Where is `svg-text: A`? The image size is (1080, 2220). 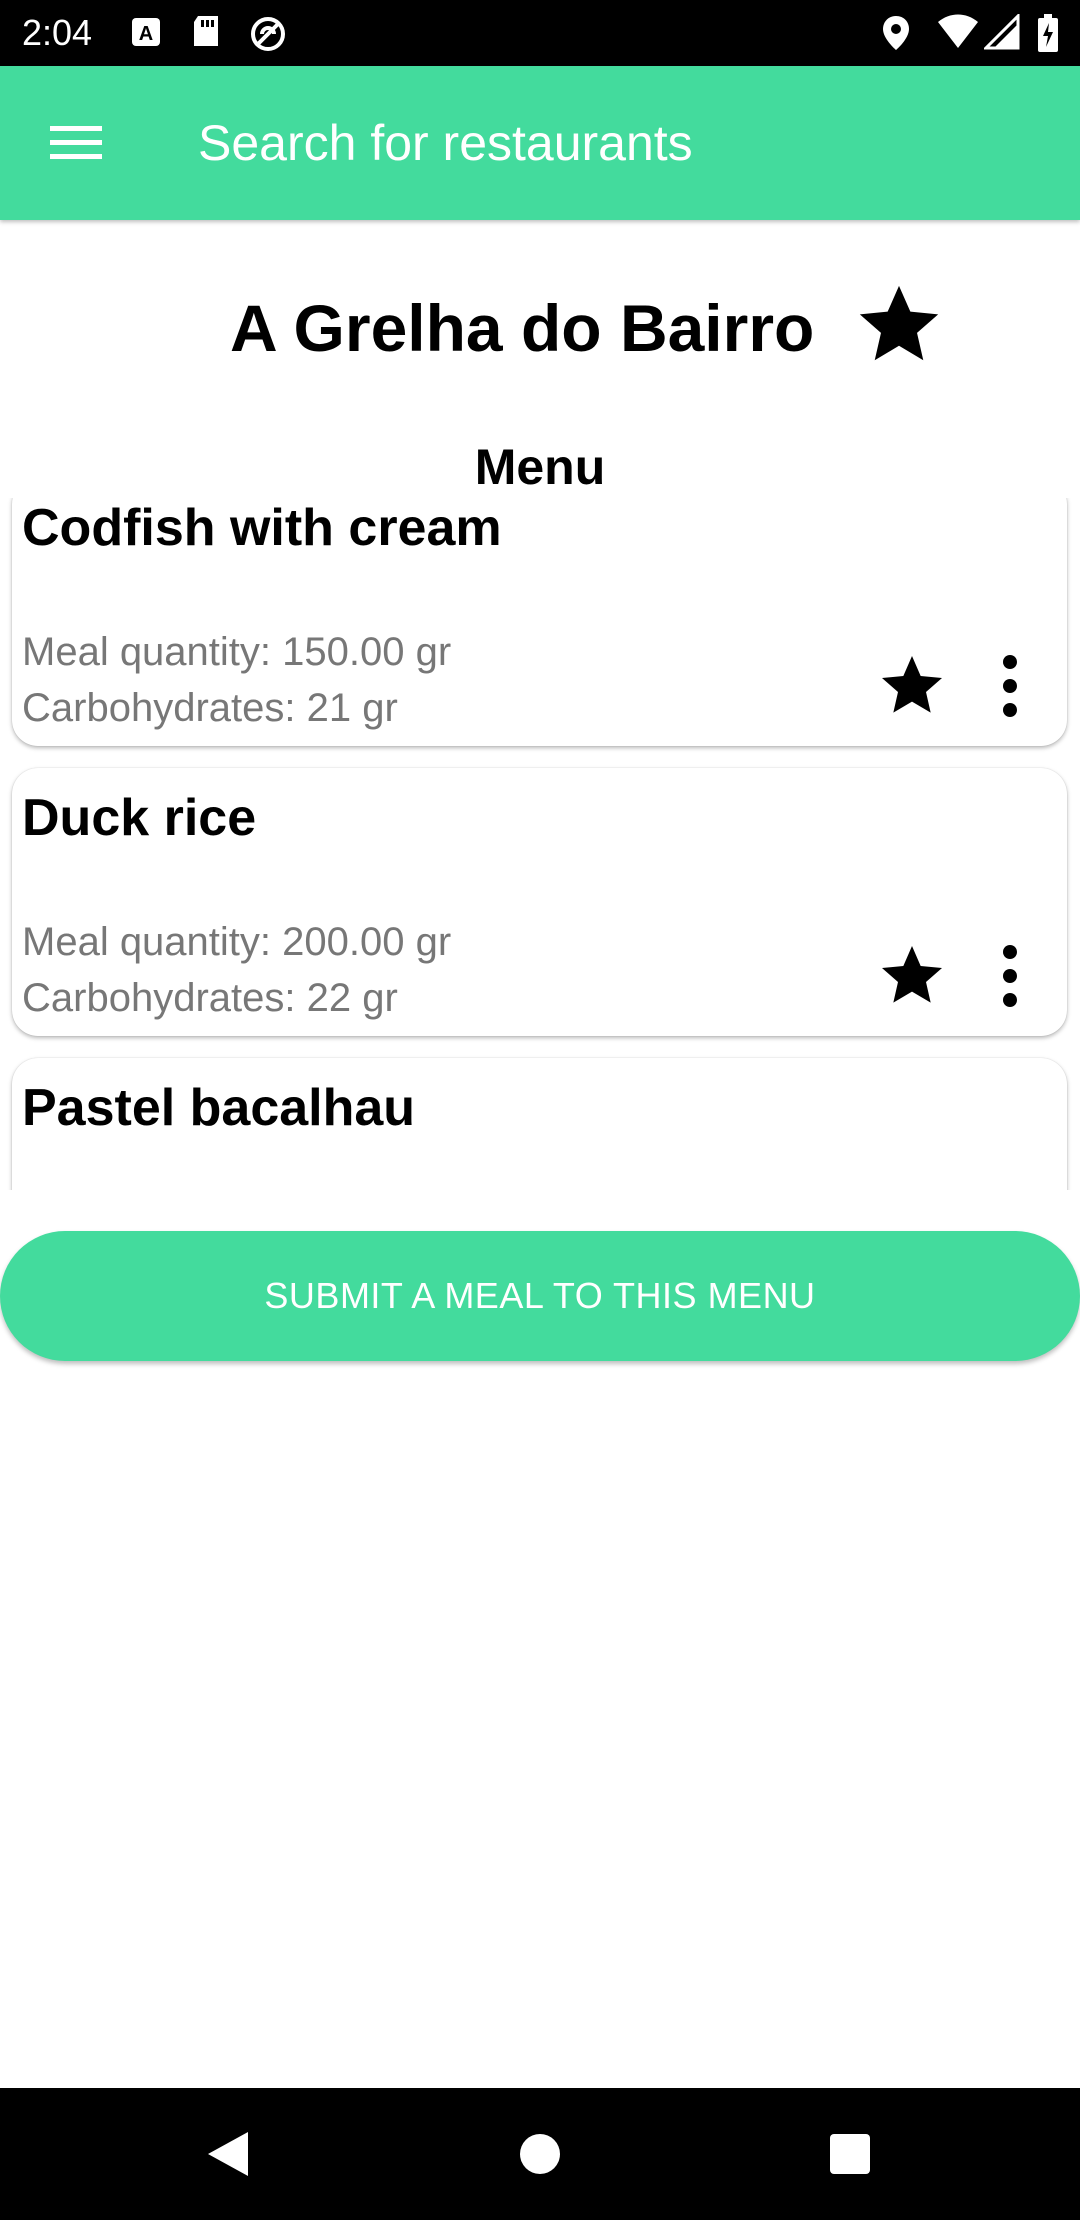
svg-text: A is located at coordinates (146, 34).